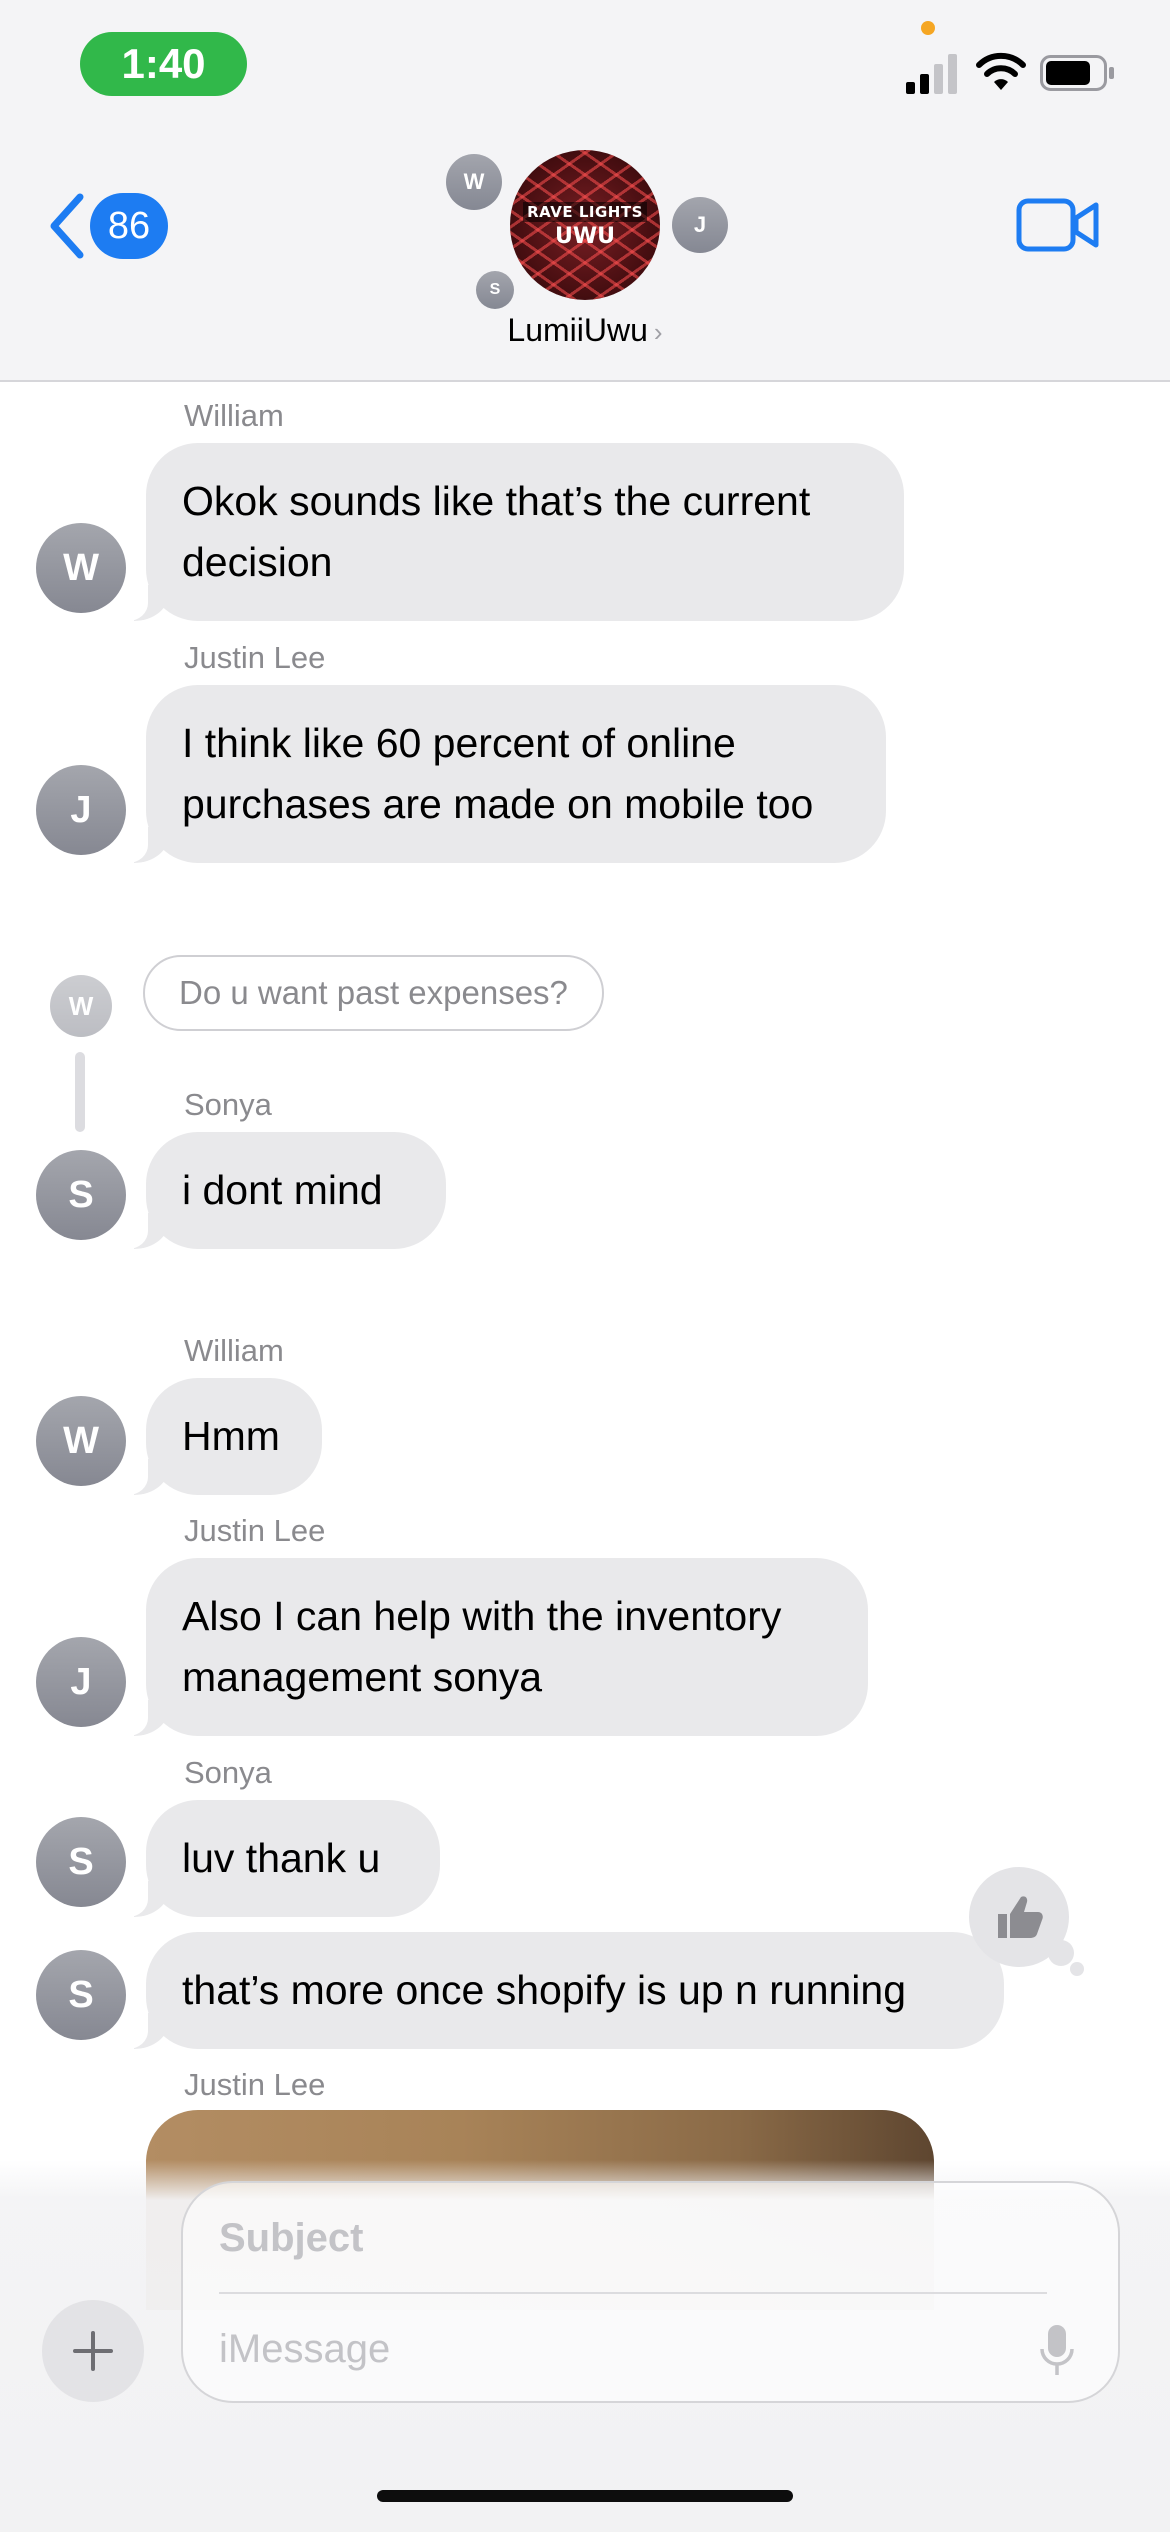 The height and width of the screenshot is (2532, 1170). I want to click on reply-source-avatar: W, so click(81, 1006).